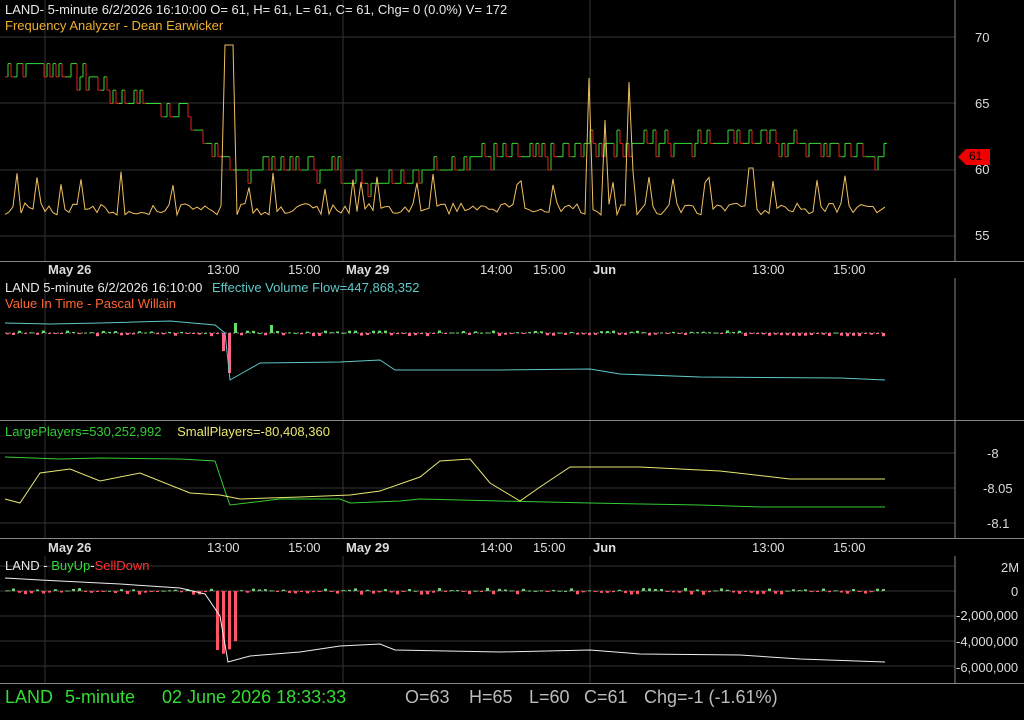 Image resolution: width=1024 pixels, height=720 pixels. Describe the element at coordinates (987, 641) in the screenshot. I see `y-tick: -4,000,000` at that location.